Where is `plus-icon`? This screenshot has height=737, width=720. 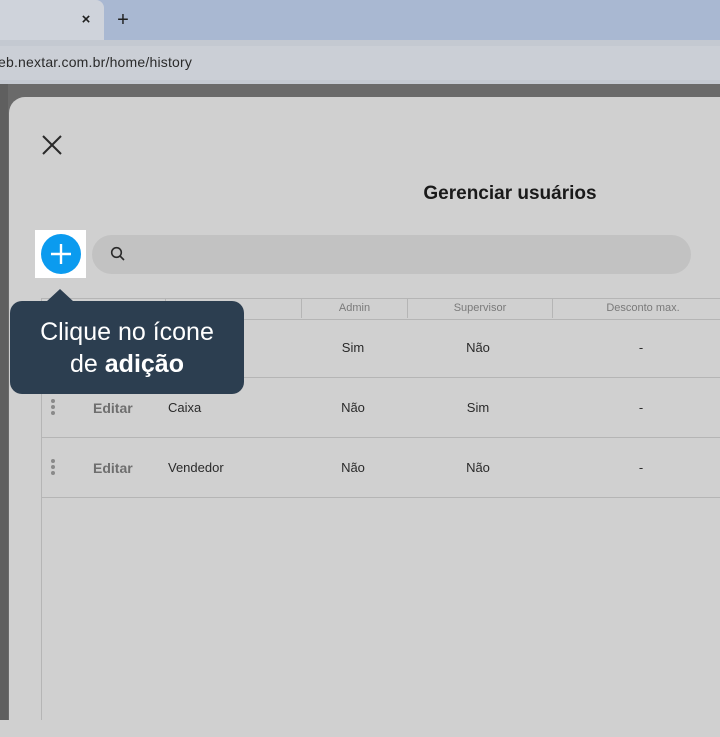
plus-icon is located at coordinates (61, 254).